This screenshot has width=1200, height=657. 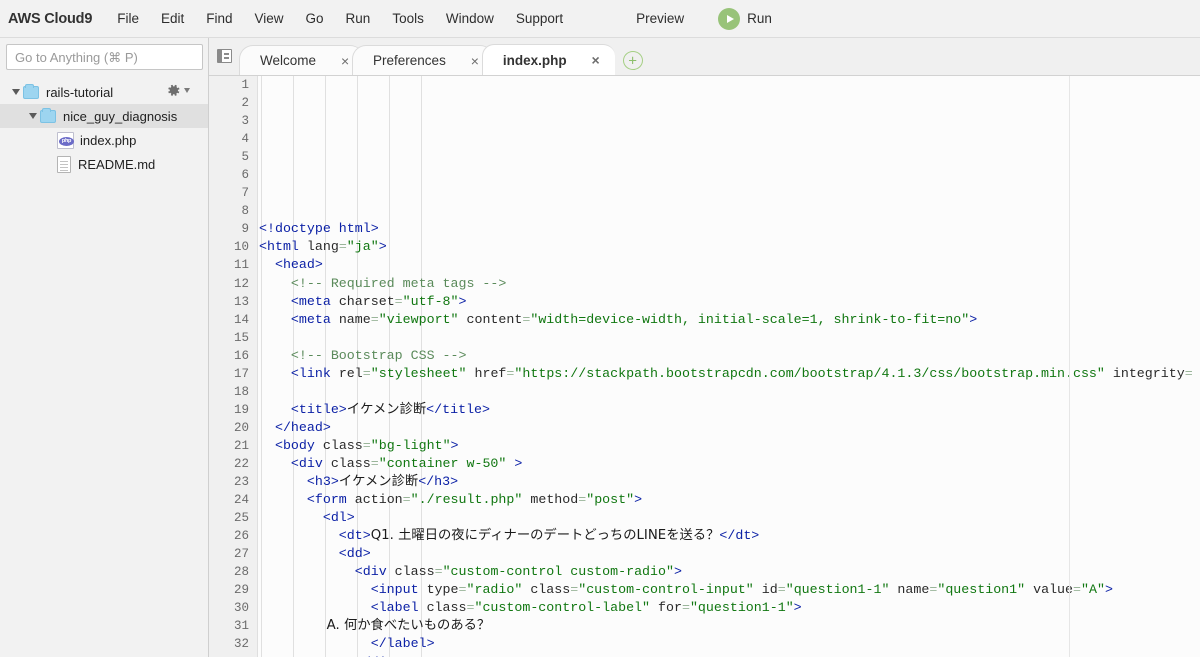 I want to click on code-line: <html lang="ja">, so click(x=729, y=247).